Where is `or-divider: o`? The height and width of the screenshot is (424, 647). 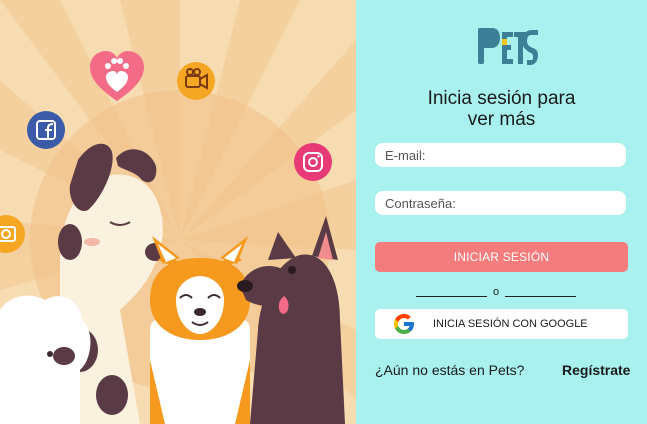 or-divider: o is located at coordinates (496, 292).